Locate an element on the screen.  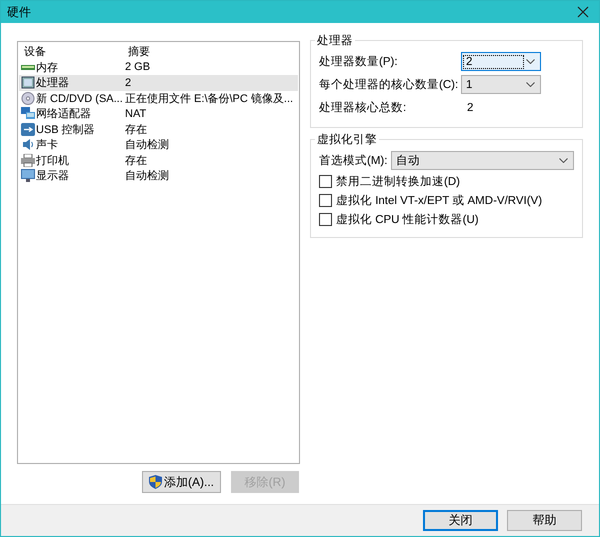
column-header: 摘要 is located at coordinates (138, 52).